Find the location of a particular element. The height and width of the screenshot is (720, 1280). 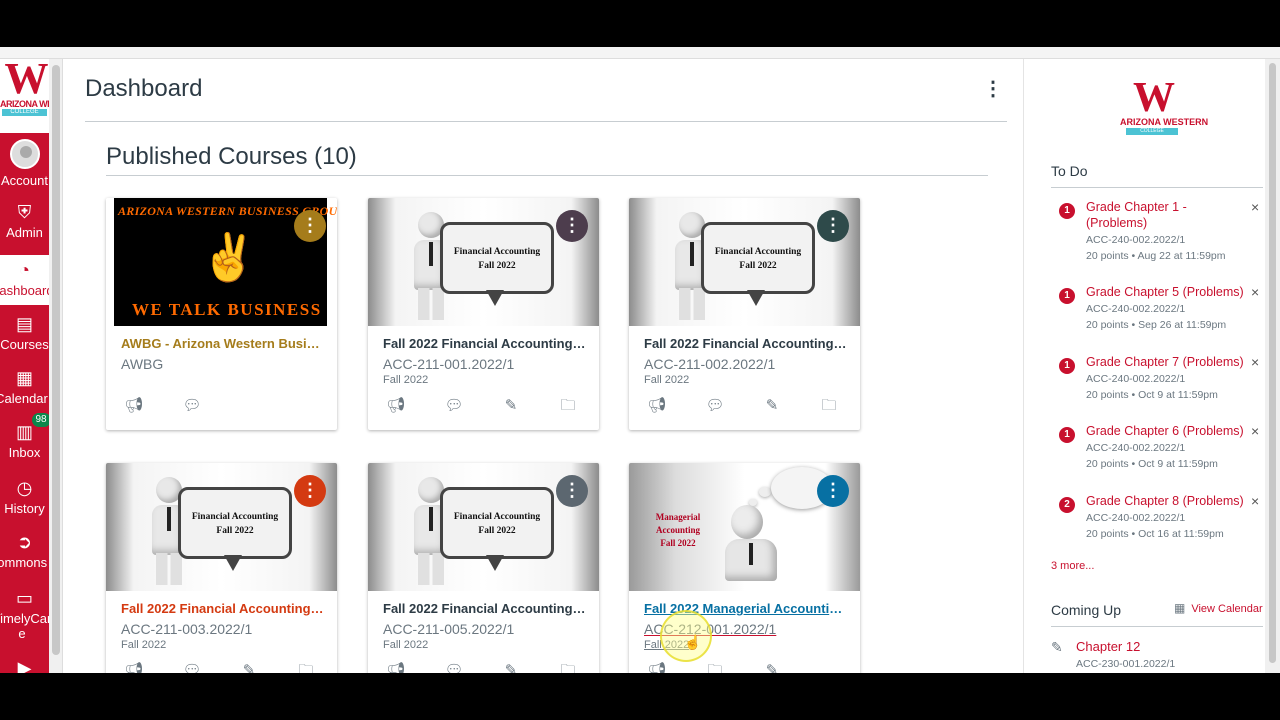

divider is located at coordinates (1157, 626).